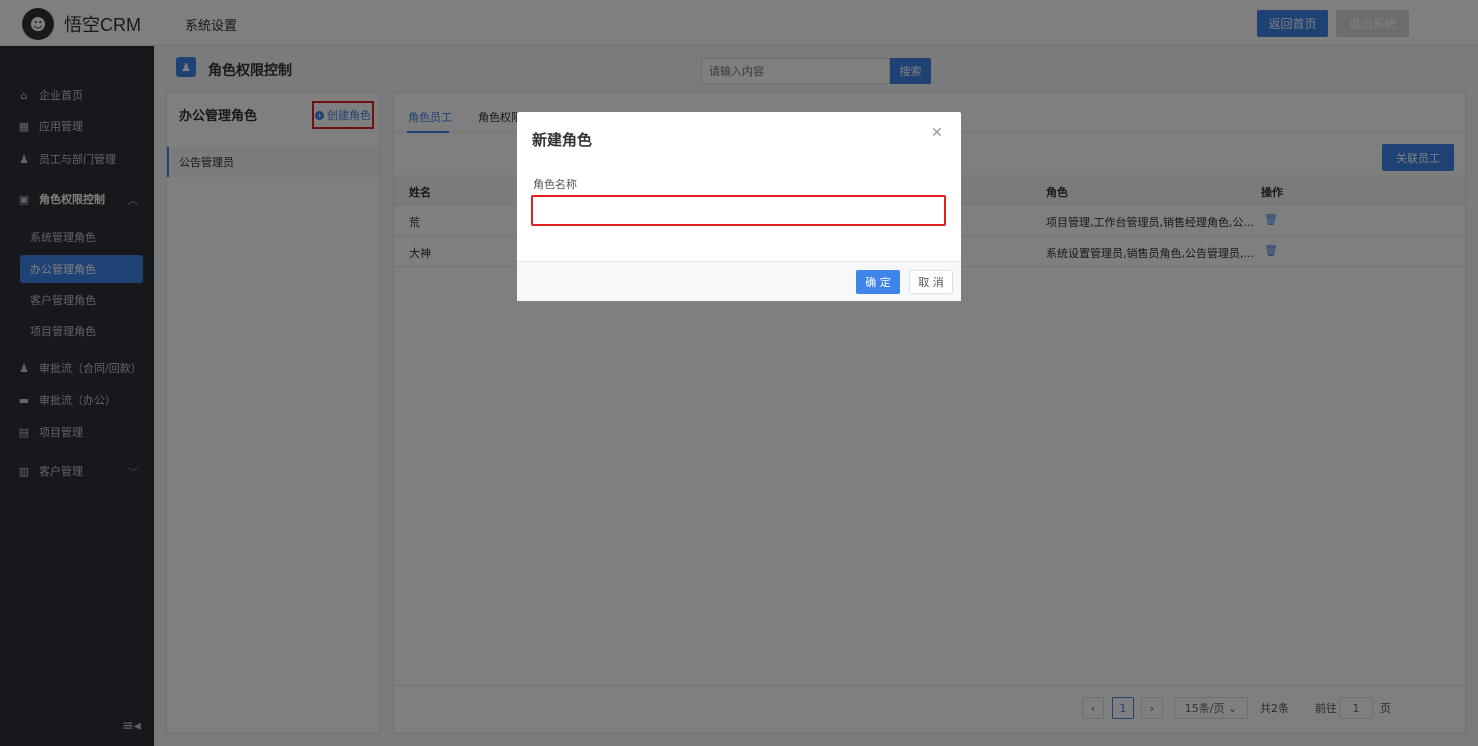 This screenshot has height=746, width=1478. I want to click on close-icon: ✕, so click(937, 133).